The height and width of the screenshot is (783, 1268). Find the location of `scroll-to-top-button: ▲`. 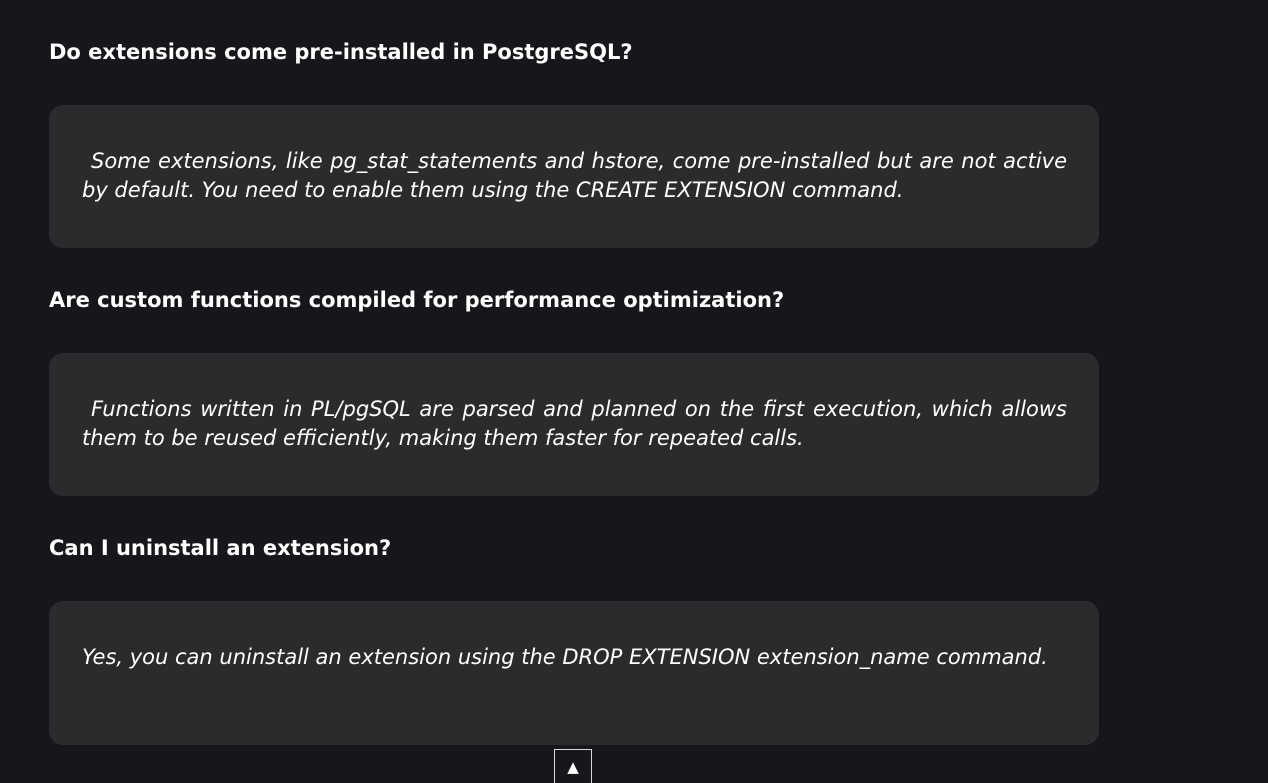

scroll-to-top-button: ▲ is located at coordinates (573, 766).